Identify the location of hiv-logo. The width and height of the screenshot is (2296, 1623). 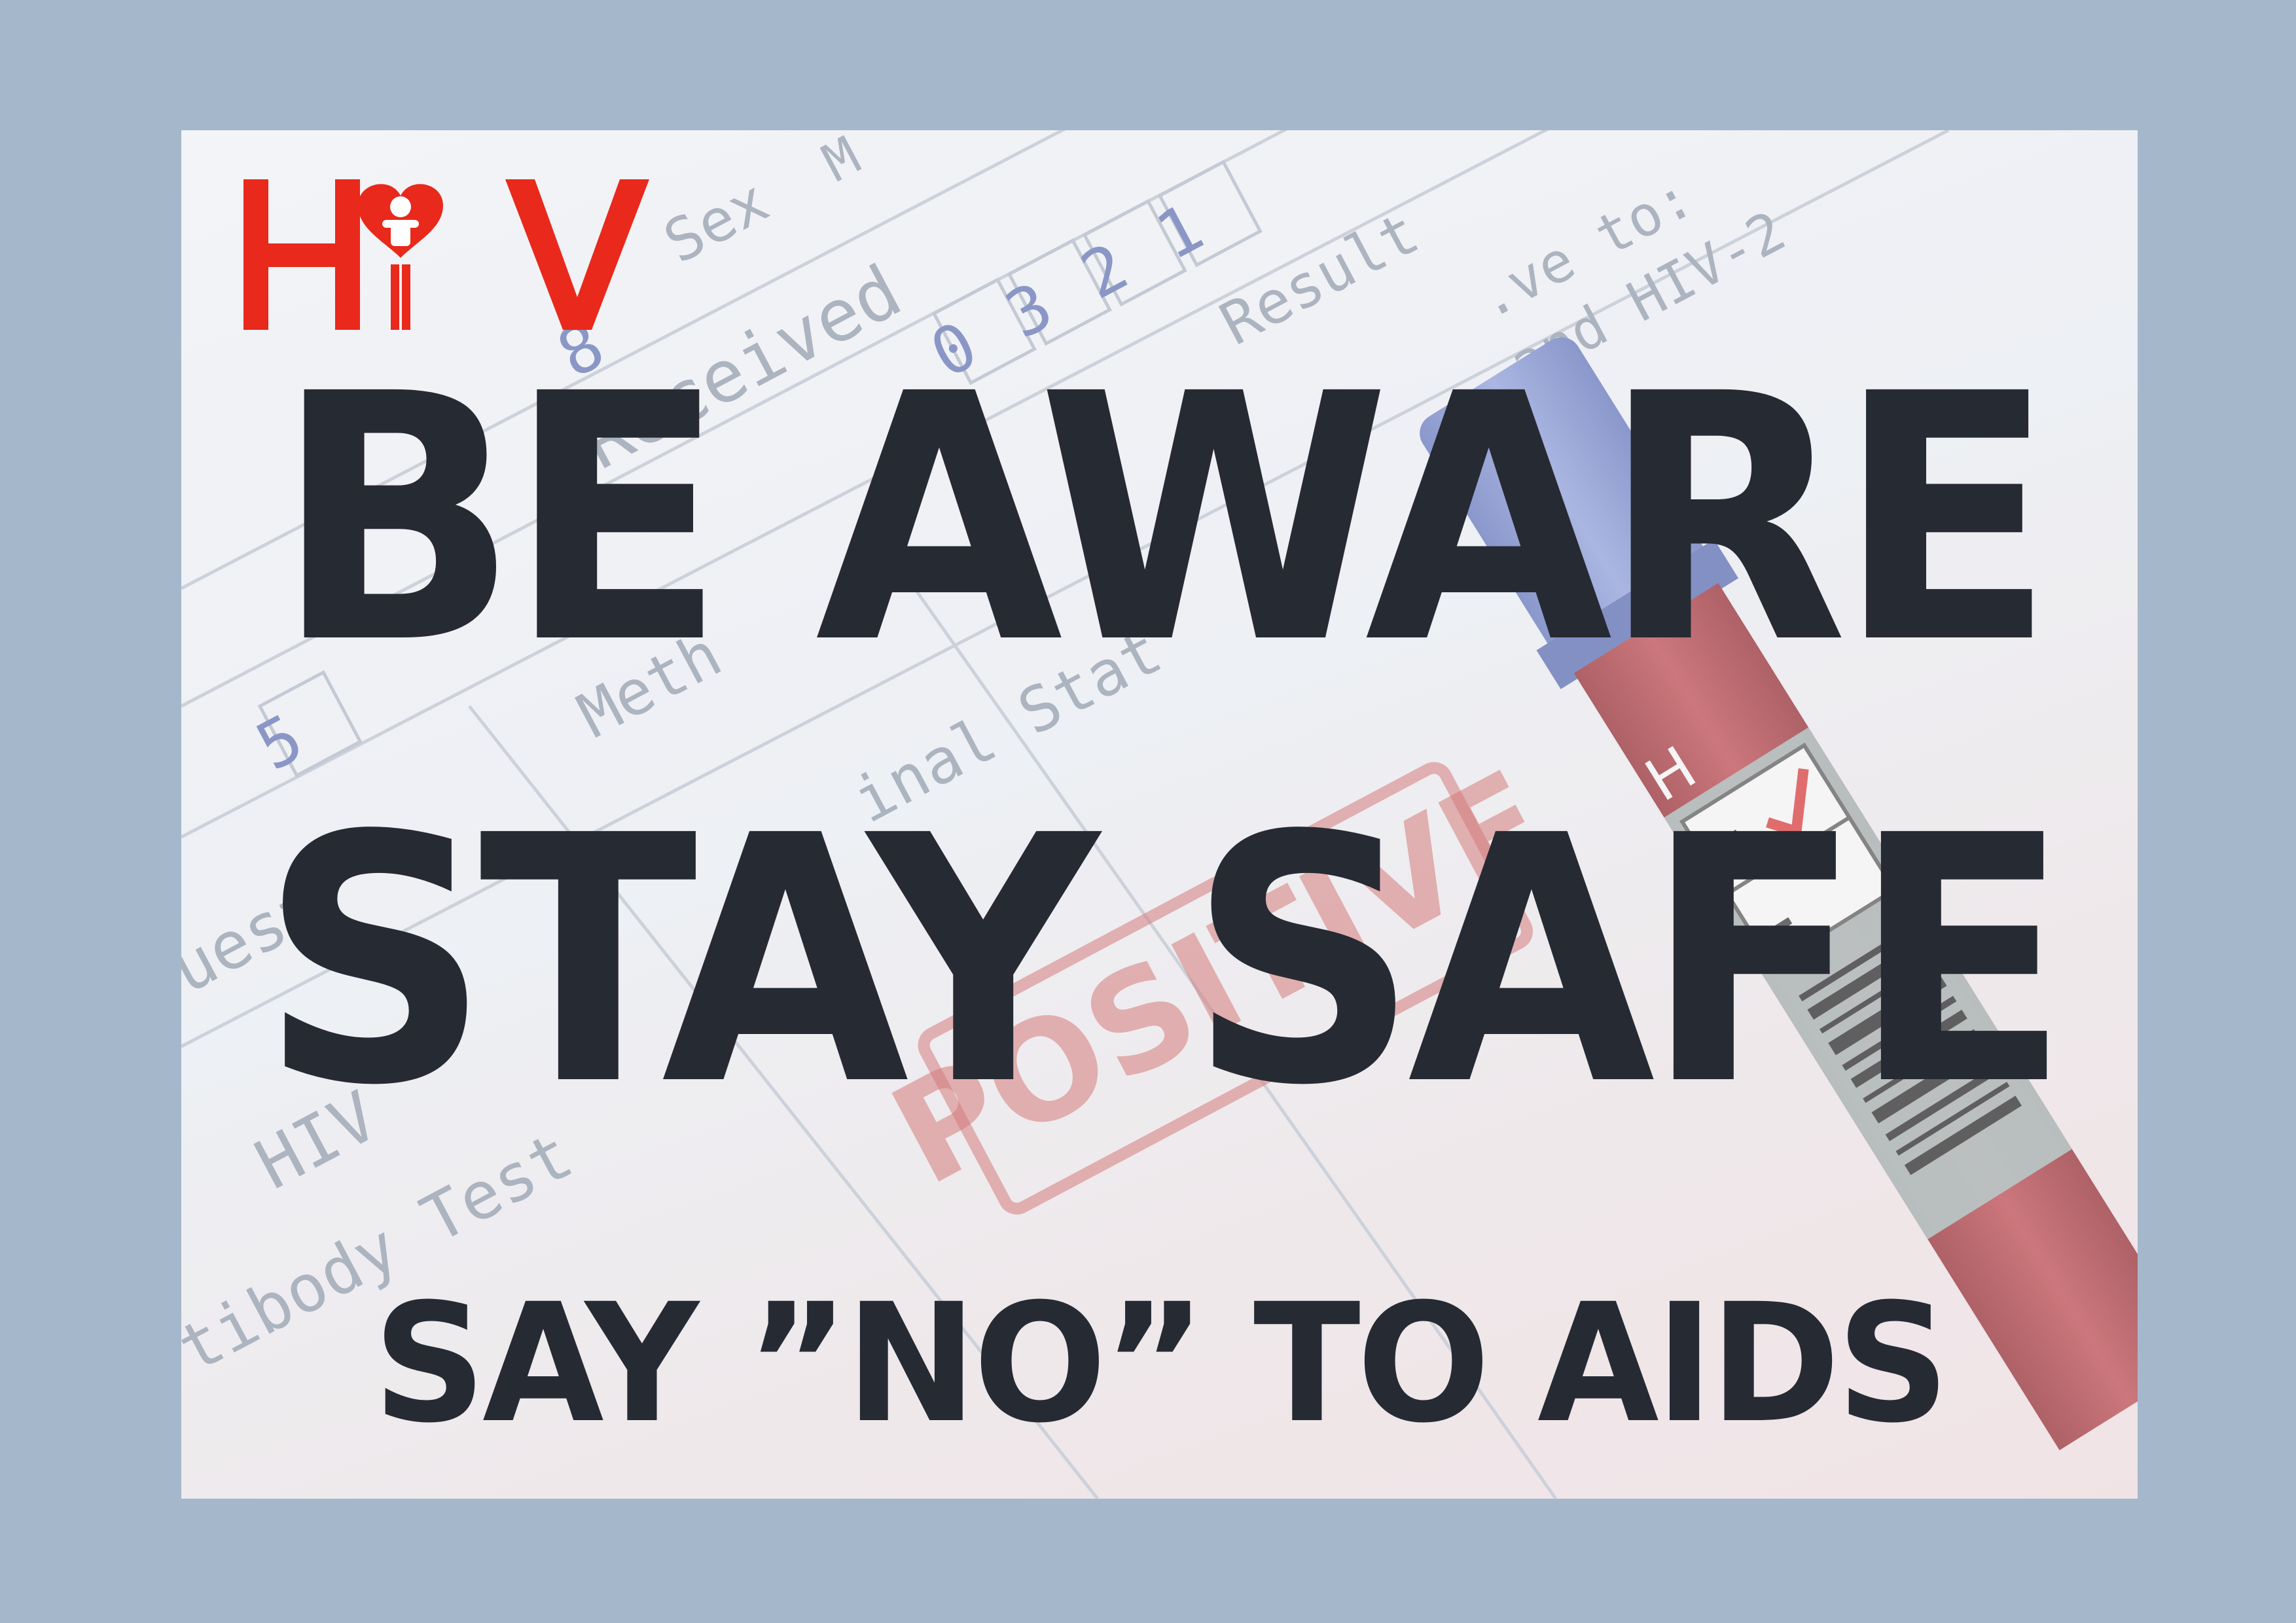
(446, 255).